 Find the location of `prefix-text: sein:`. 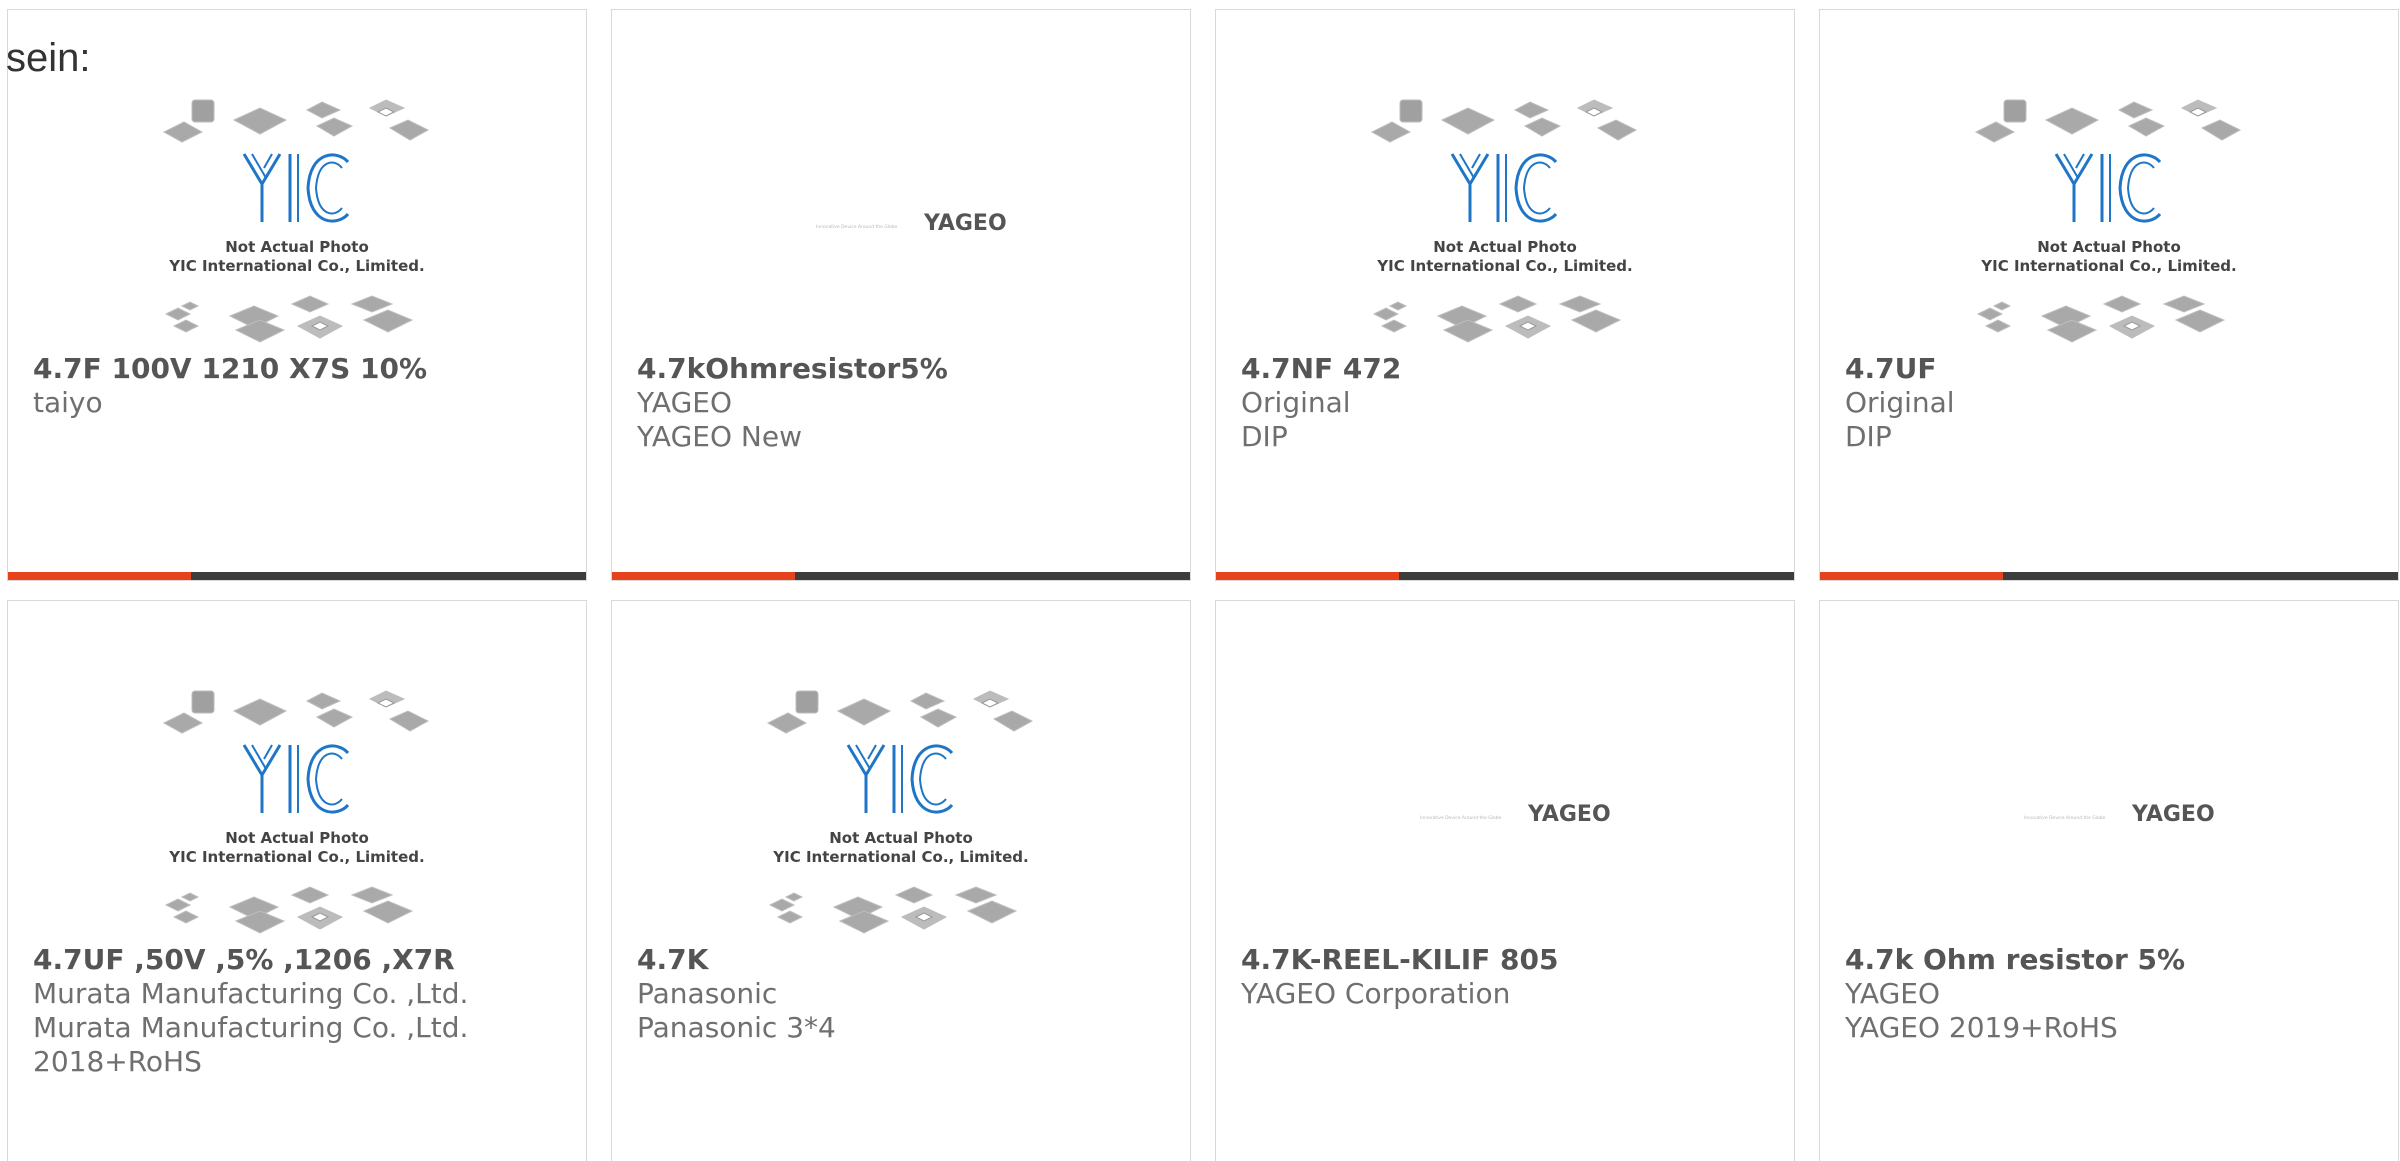

prefix-text: sein: is located at coordinates (48, 58).